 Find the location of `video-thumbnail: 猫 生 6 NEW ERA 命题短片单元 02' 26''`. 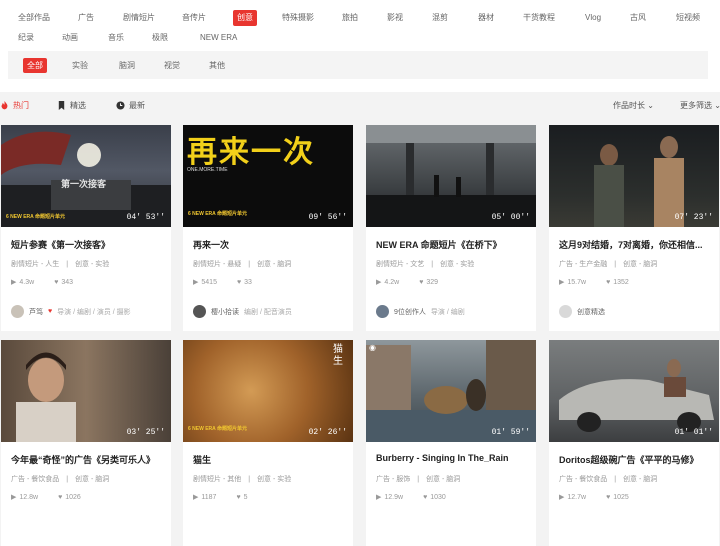

video-thumbnail: 猫 生 6 NEW ERA 命题短片单元 02' 26'' is located at coordinates (268, 391).